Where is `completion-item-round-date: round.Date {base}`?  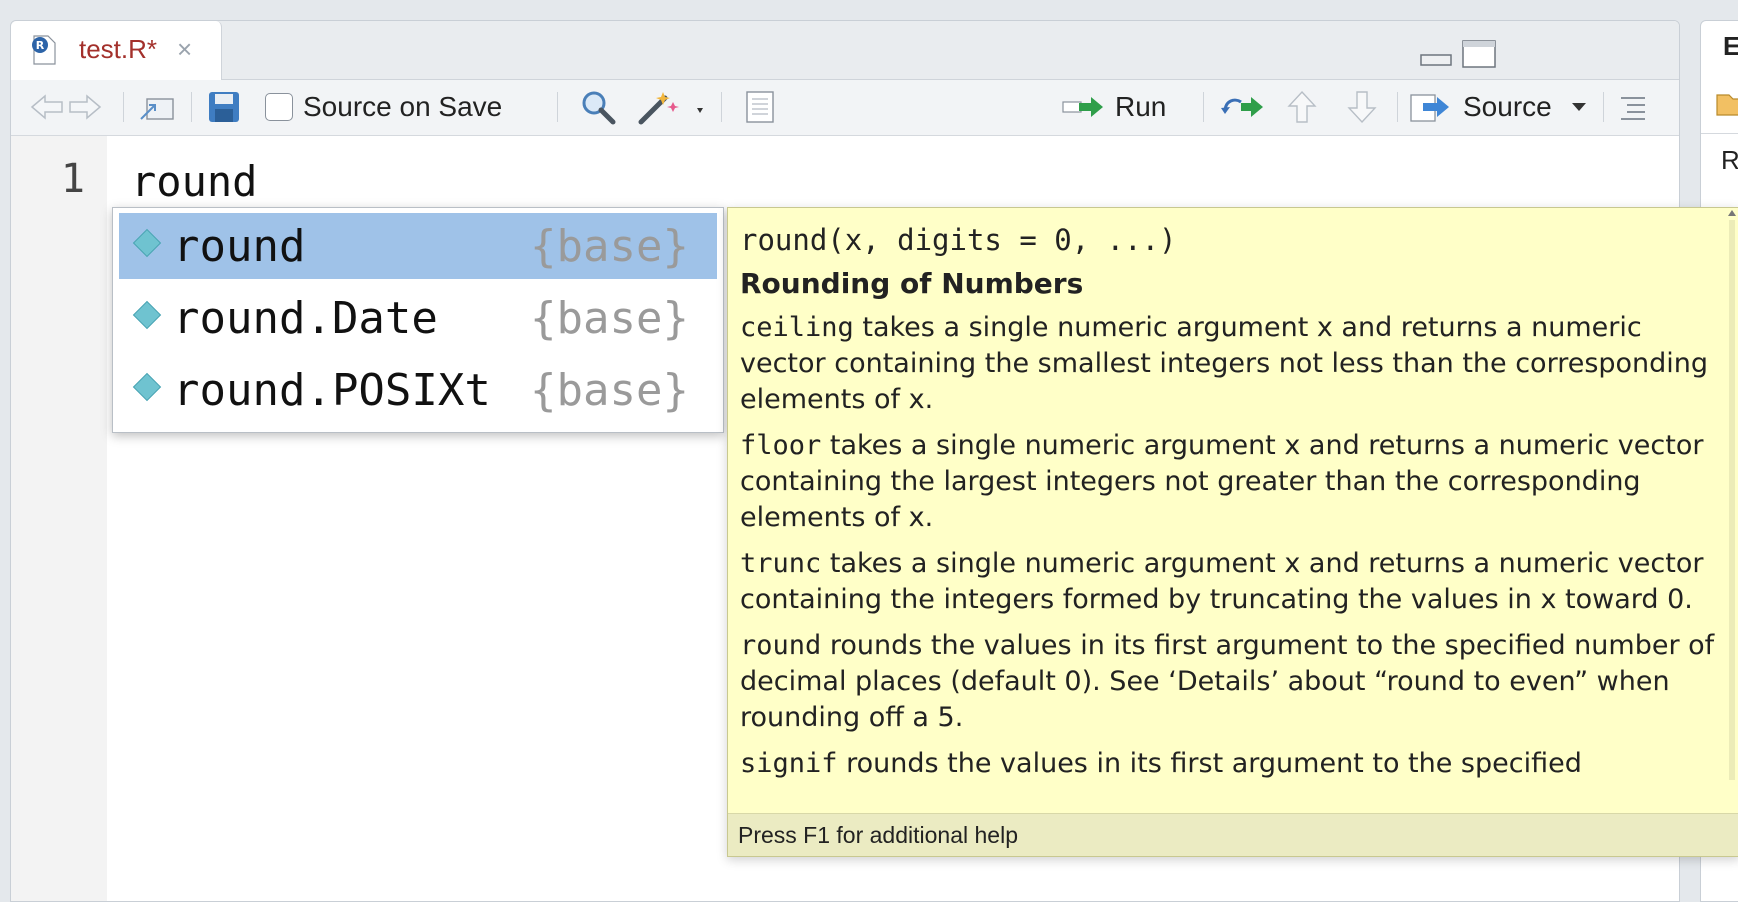
completion-item-round-date: round.Date {base} is located at coordinates (418, 318).